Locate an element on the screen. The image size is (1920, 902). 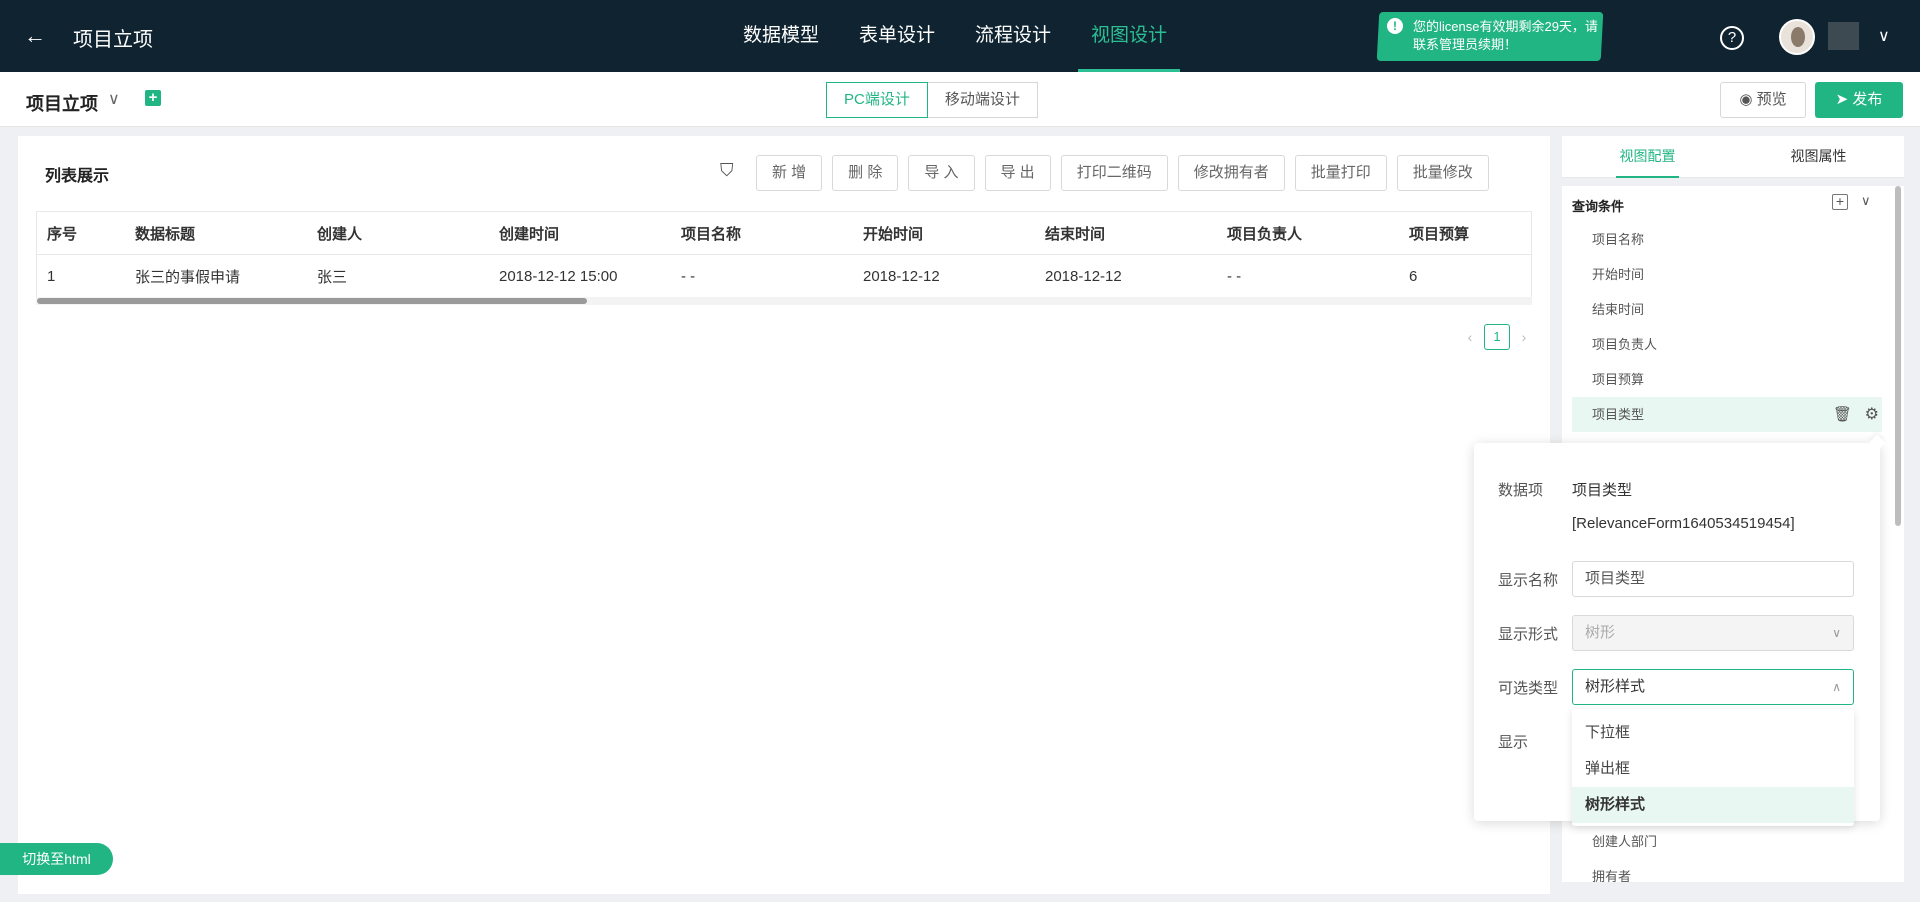
user-name-redacted is located at coordinates (1843, 36).